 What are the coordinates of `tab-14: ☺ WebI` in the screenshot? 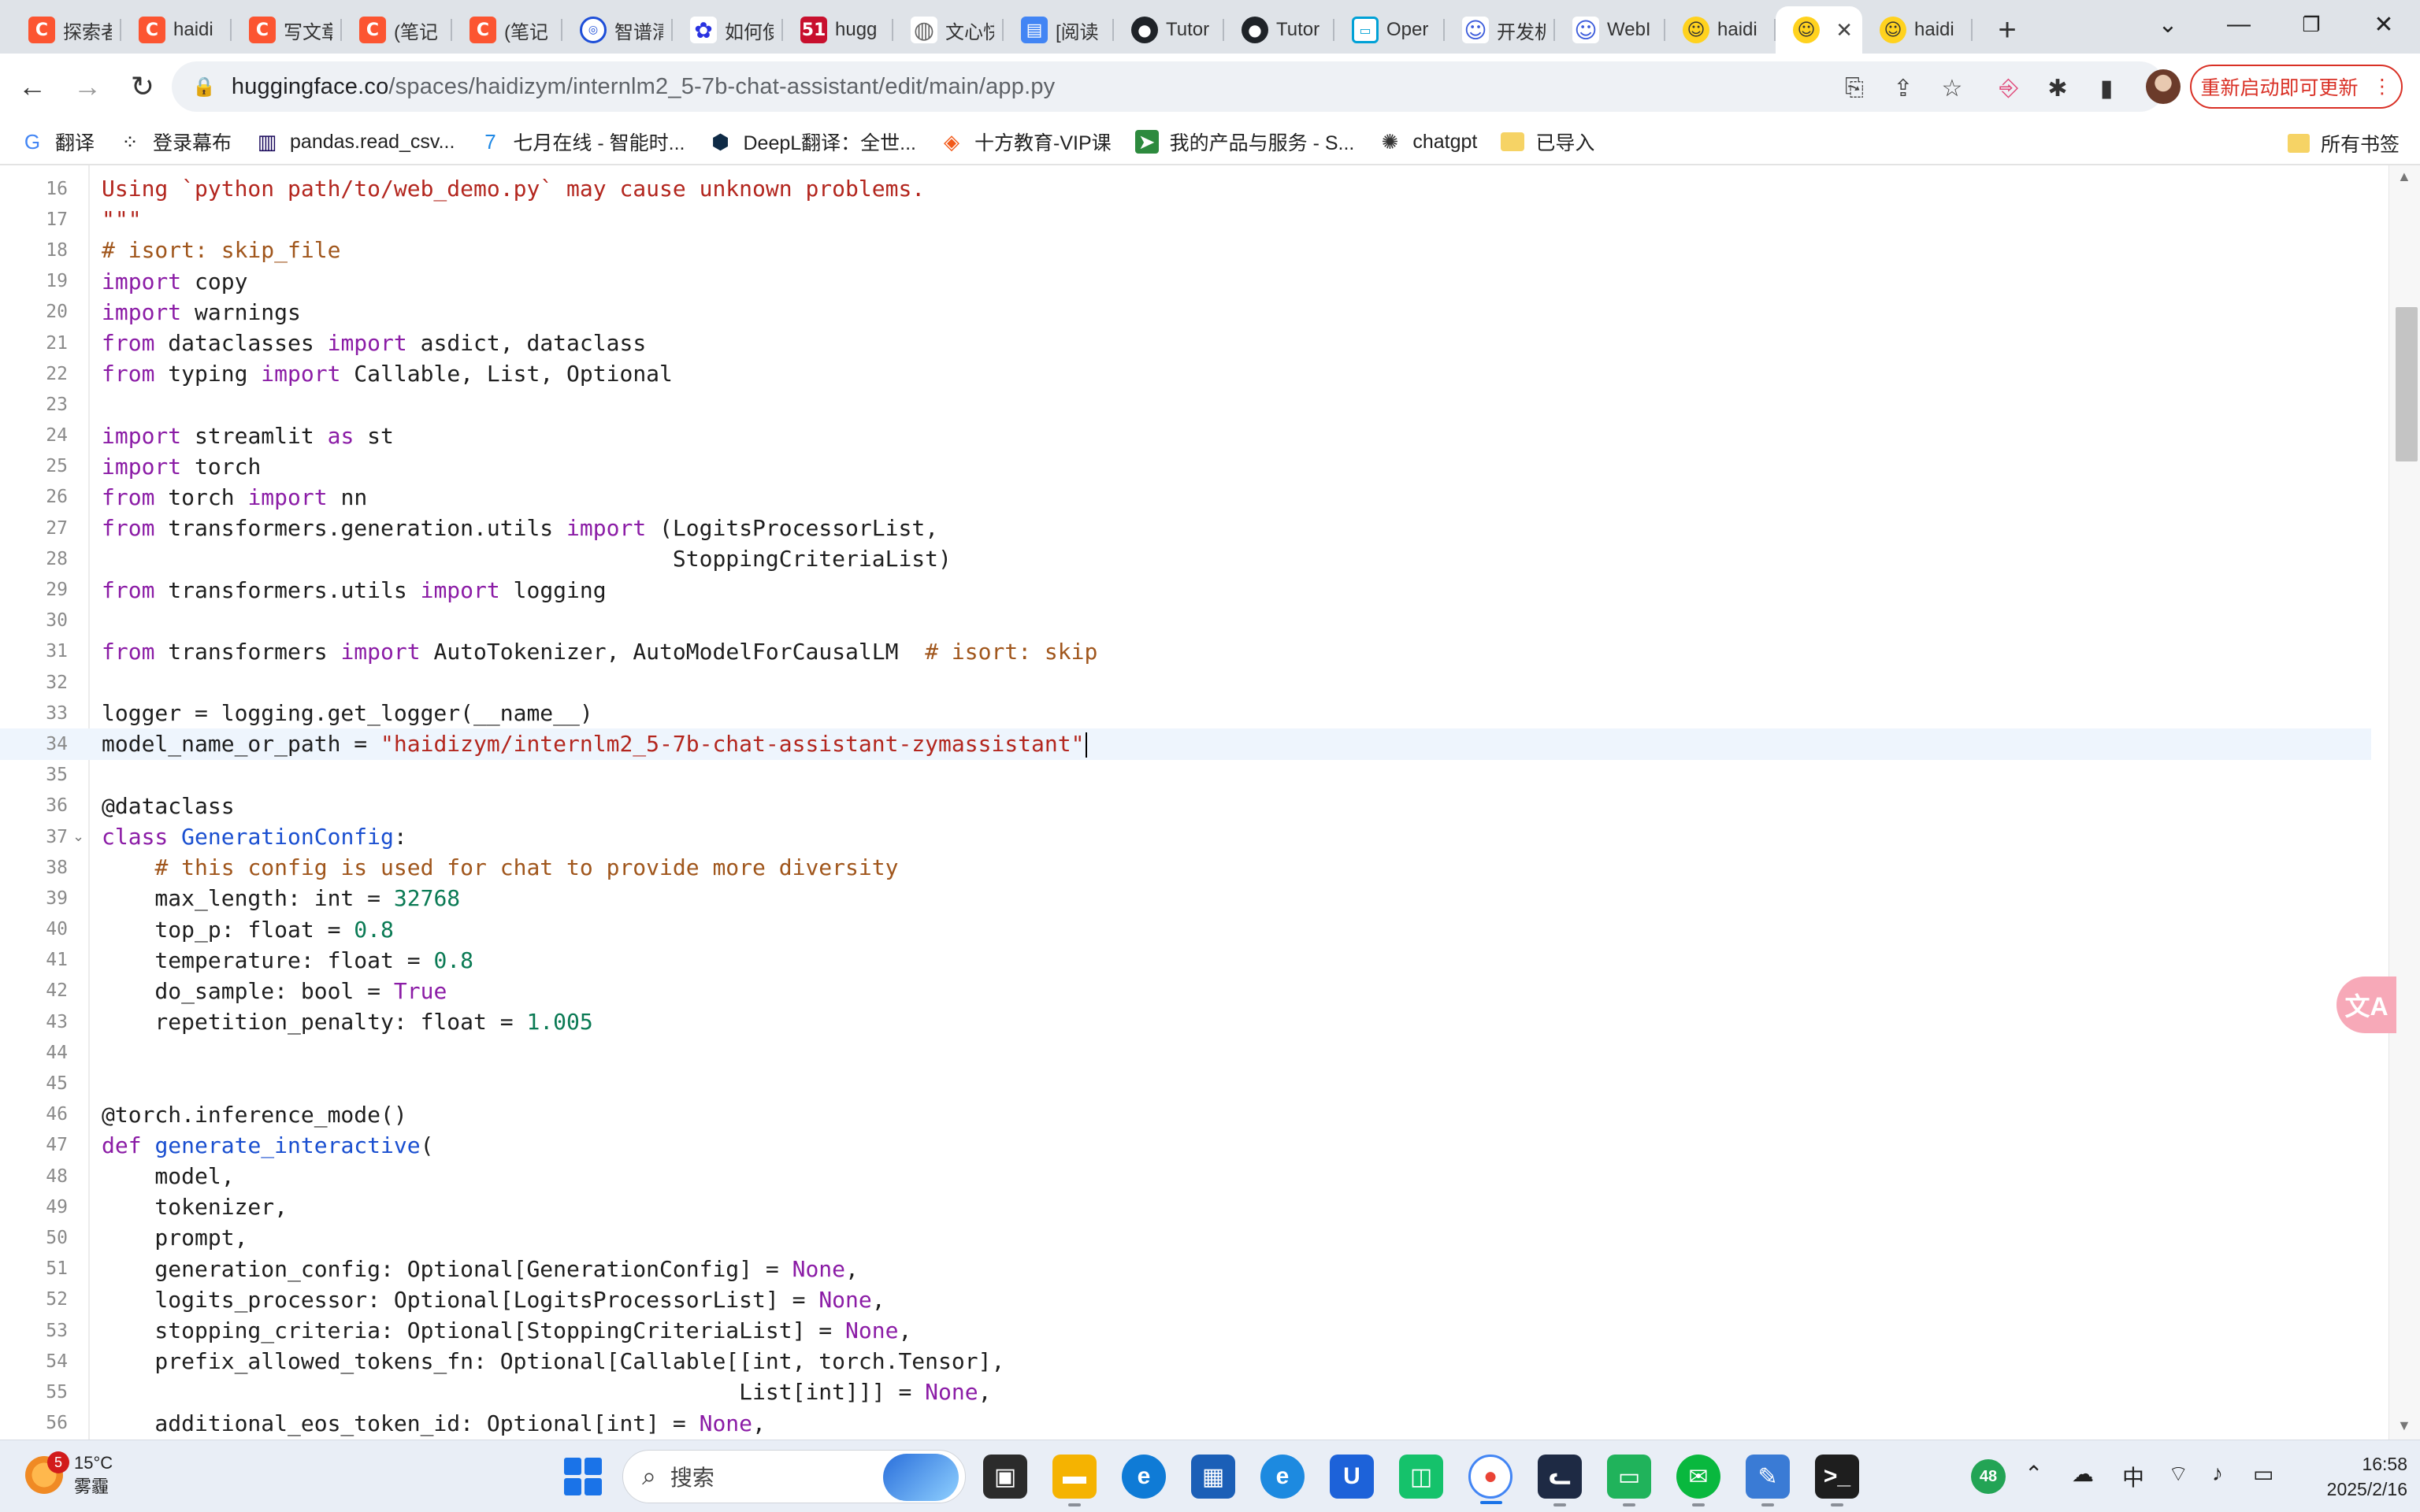 It's located at (1610, 30).